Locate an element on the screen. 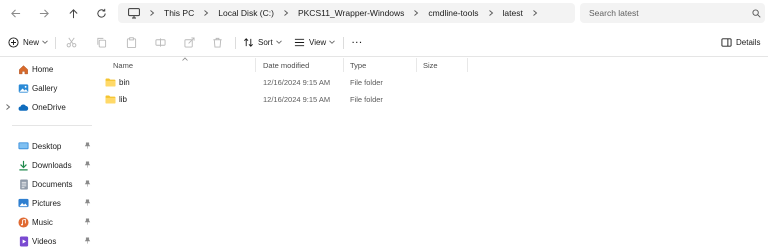 The height and width of the screenshot is (251, 768). paste-icon is located at coordinates (131, 42).